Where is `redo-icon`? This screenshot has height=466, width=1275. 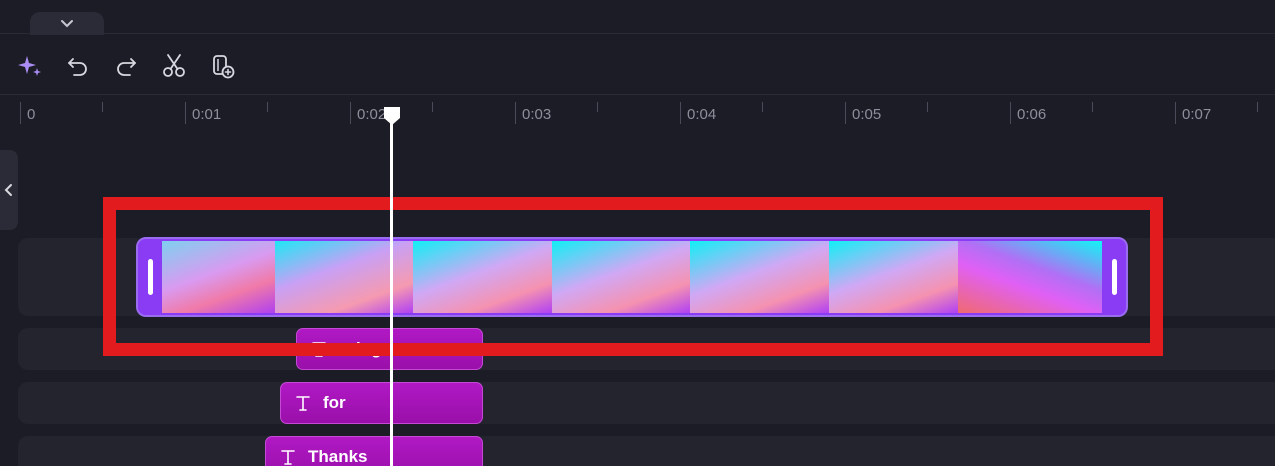 redo-icon is located at coordinates (126, 67).